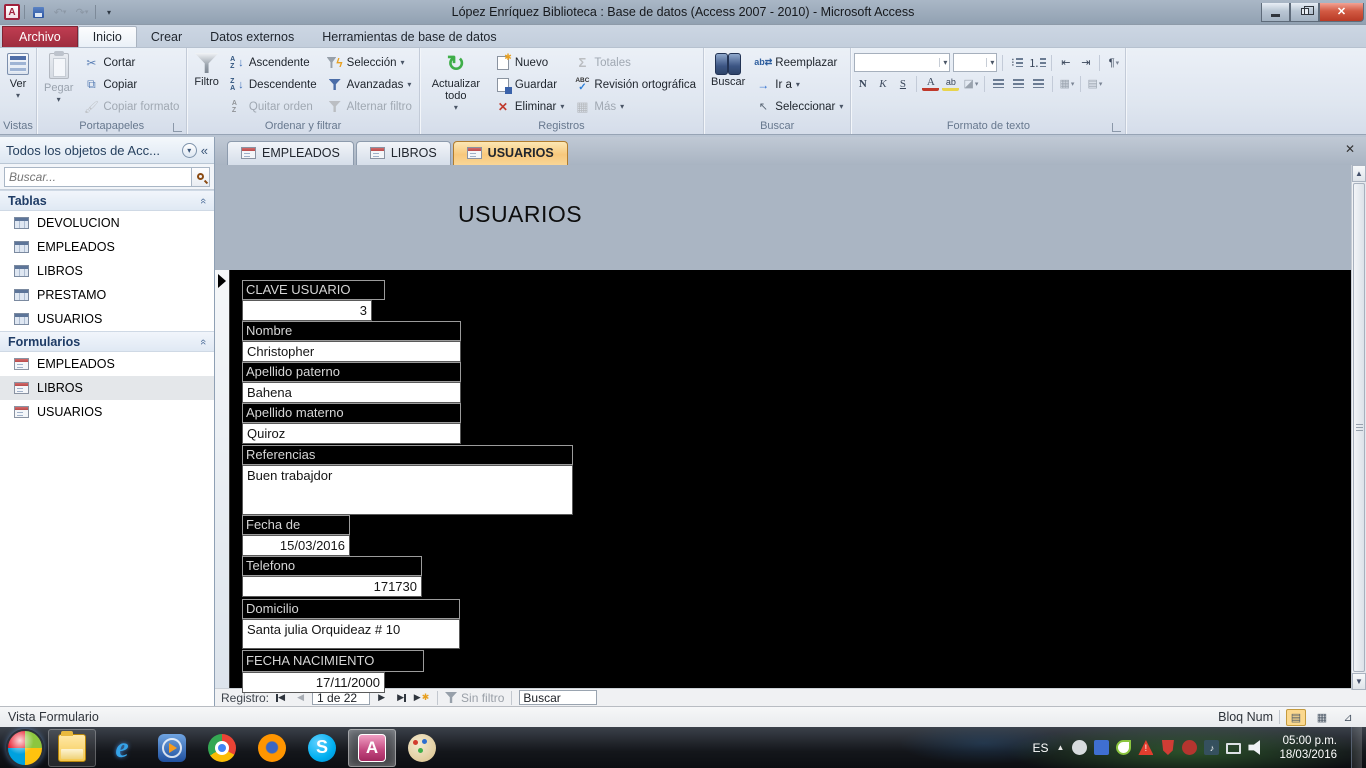 This screenshot has height=768, width=1366. I want to click on nav-item-tablas-empleados: EMPLEADOS, so click(107, 247).